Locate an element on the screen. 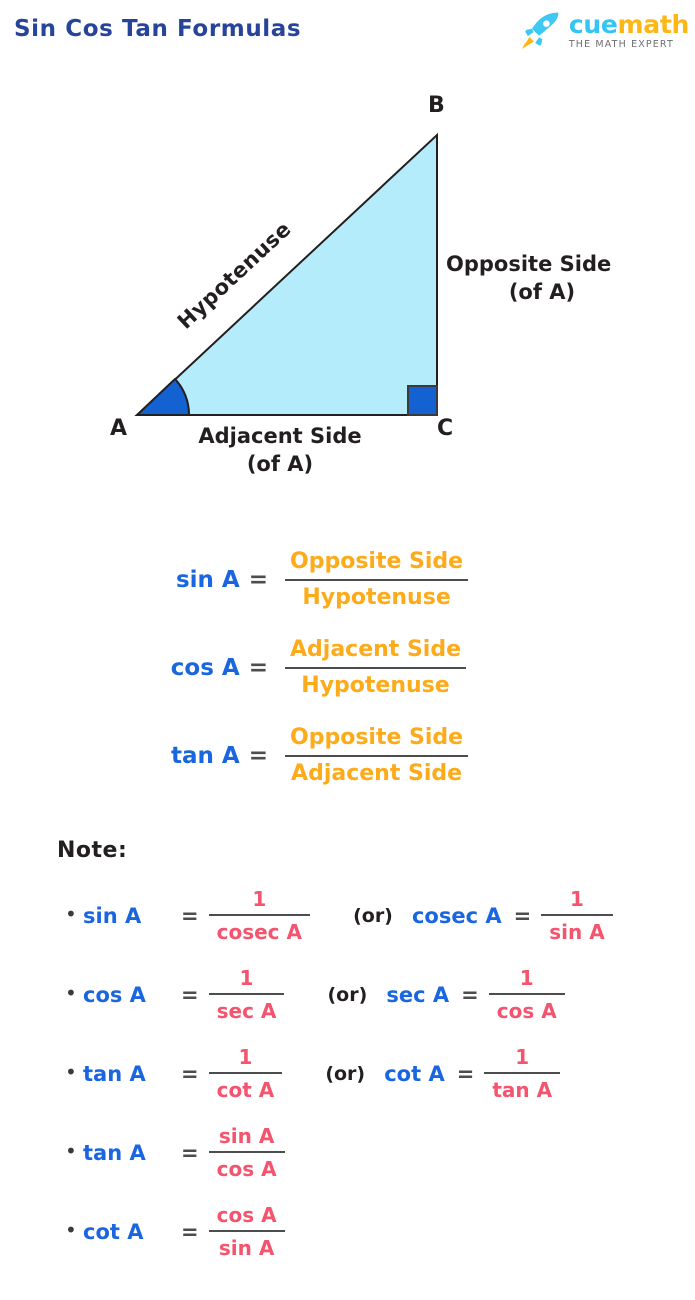 The height and width of the screenshot is (1300, 695). note-alt-fraction: 1 cos A is located at coordinates (526, 994).